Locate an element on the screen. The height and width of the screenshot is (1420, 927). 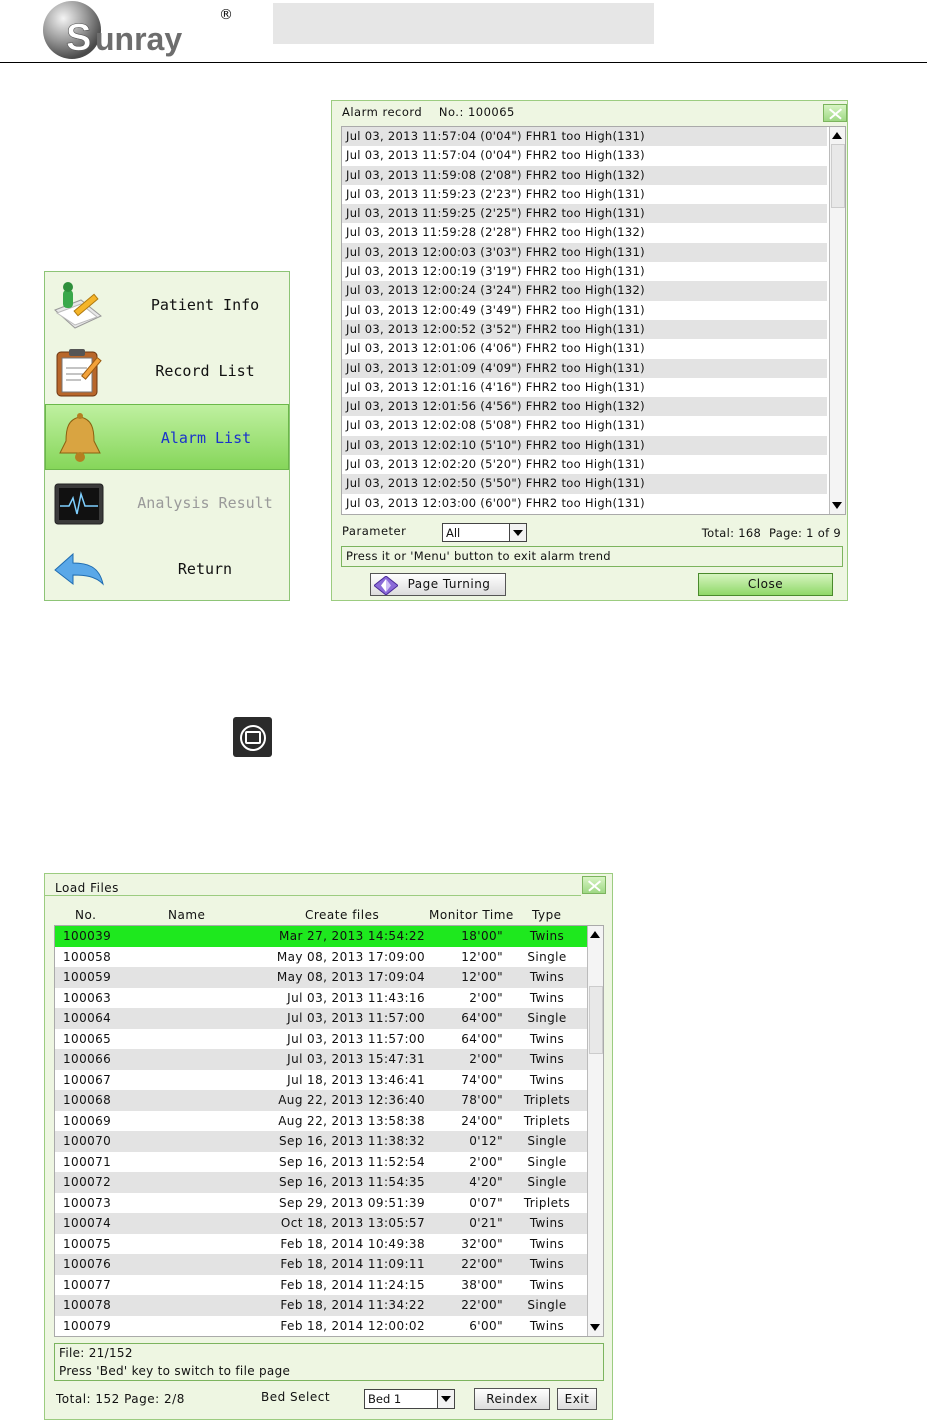
file-create-date: May 08, 2013 17:09:04 is located at coordinates (350, 977).